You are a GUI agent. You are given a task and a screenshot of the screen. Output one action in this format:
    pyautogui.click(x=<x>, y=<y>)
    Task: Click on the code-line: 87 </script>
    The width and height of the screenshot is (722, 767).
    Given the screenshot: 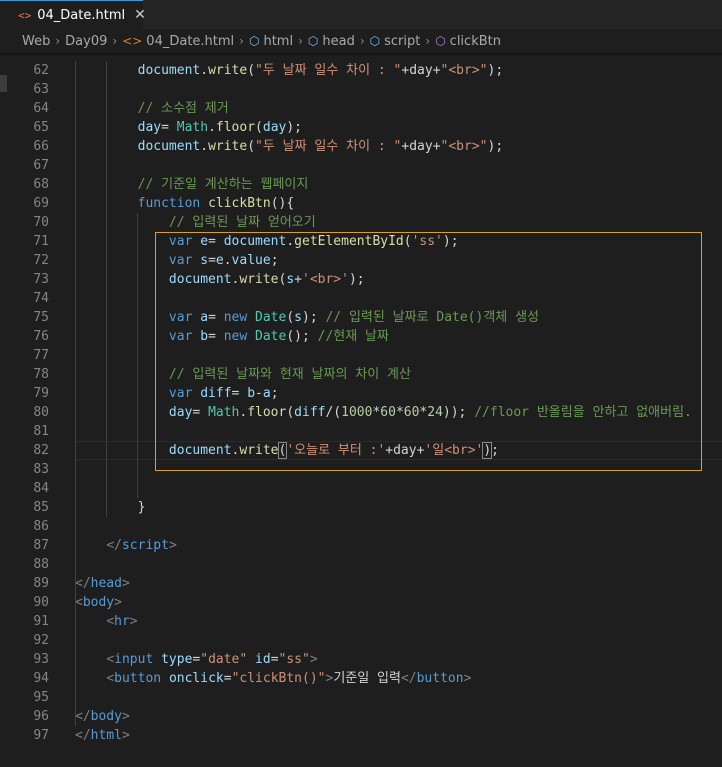 What is the action you would take?
    pyautogui.click(x=361, y=545)
    